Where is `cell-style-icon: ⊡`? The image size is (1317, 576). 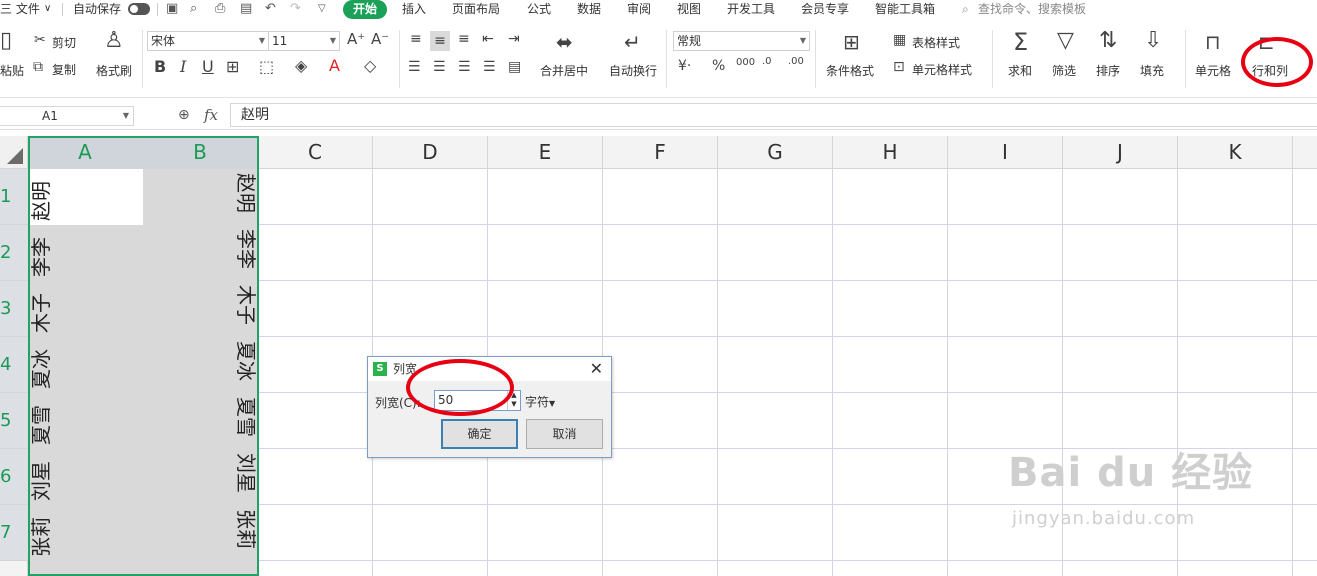
cell-style-icon: ⊡ is located at coordinates (899, 67).